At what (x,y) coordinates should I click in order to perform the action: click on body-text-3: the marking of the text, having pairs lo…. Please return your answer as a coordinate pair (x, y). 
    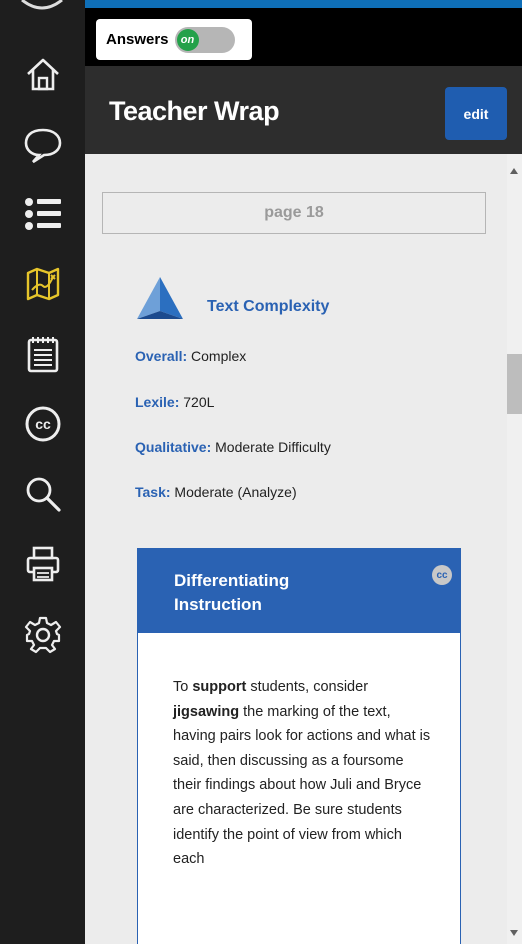
    Looking at the image, I should click on (302, 785).